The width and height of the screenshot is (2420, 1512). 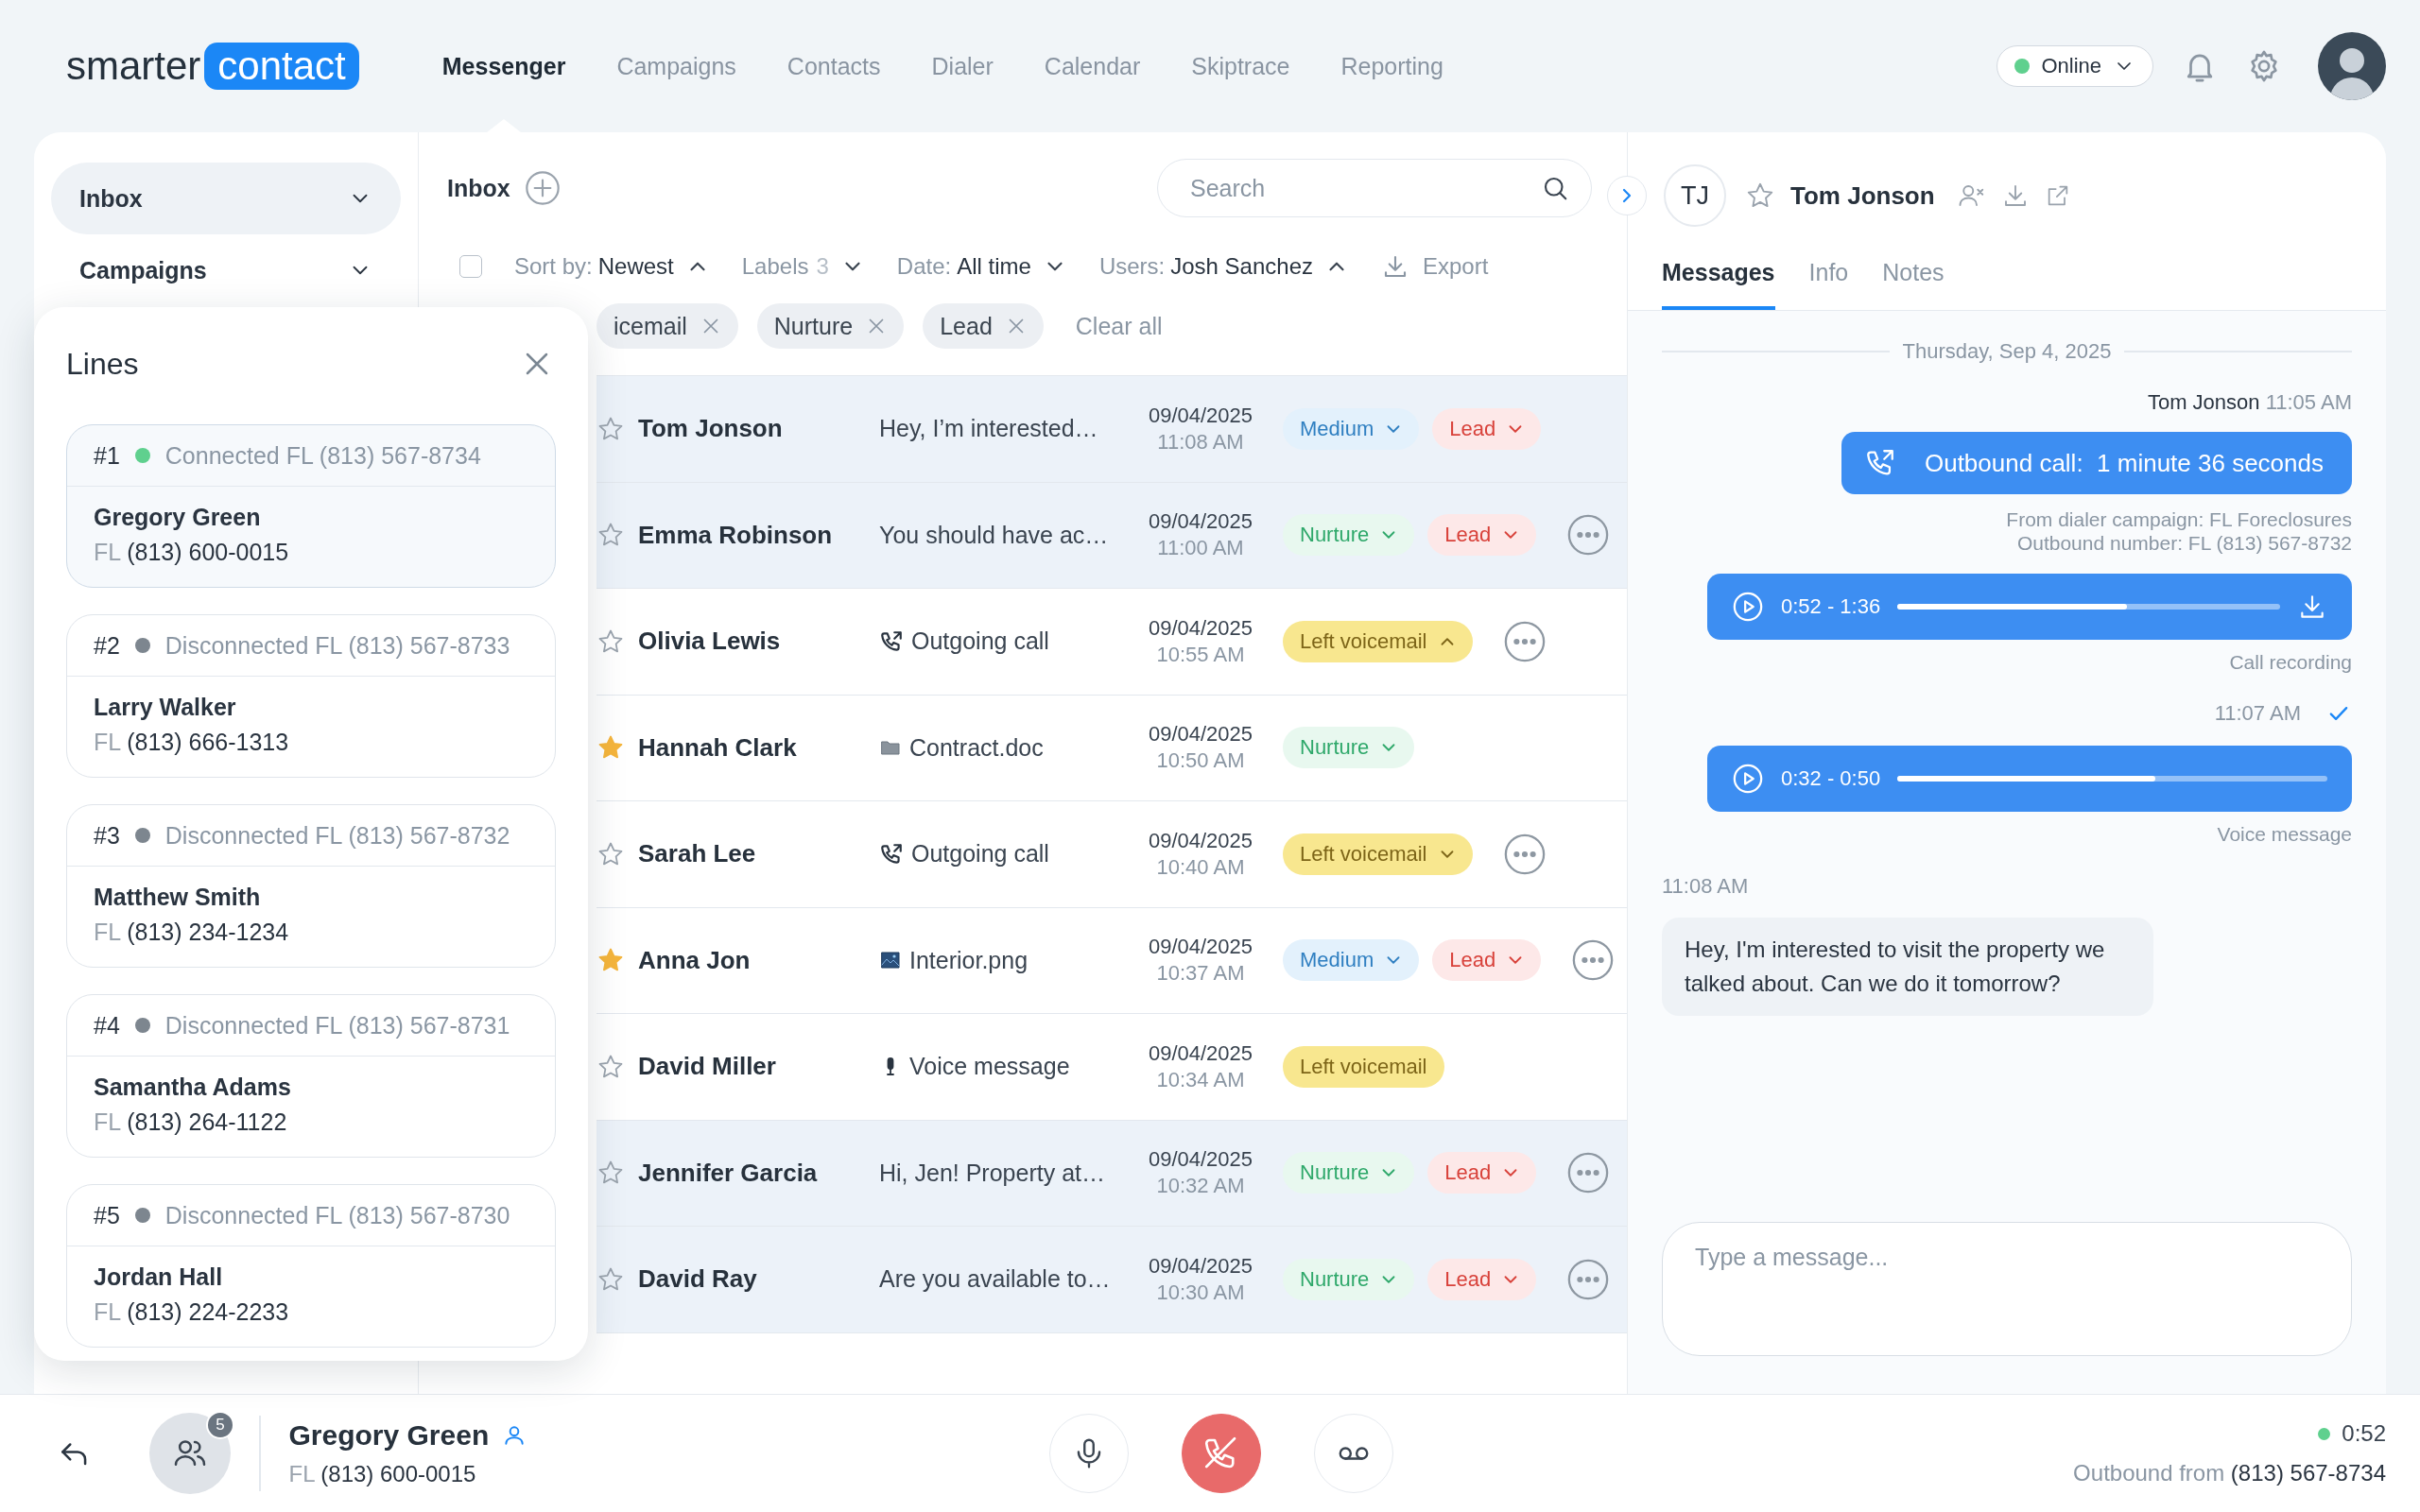 I want to click on audio-player: 0:52 - 1:36, so click(x=2029, y=607).